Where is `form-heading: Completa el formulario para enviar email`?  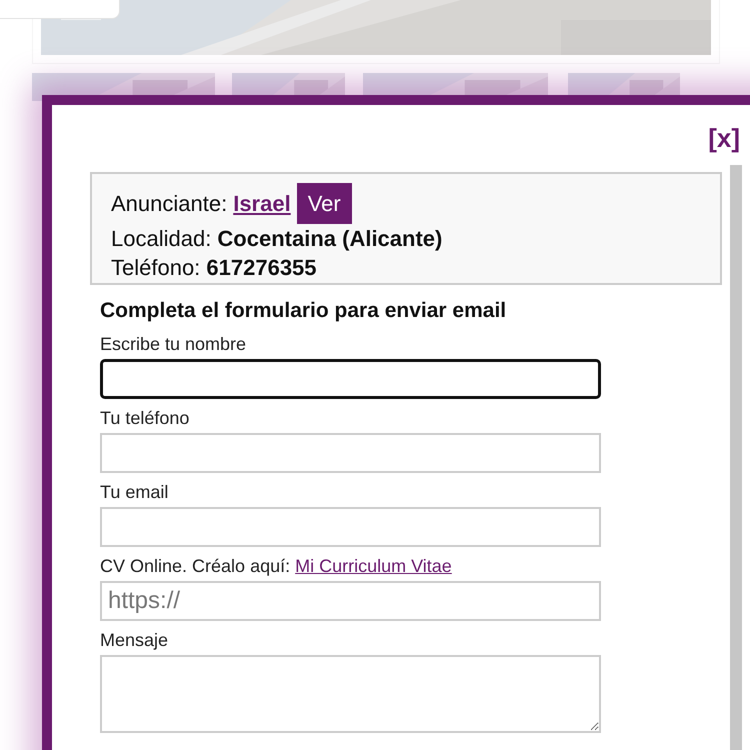
form-heading: Completa el formulario para enviar email is located at coordinates (304, 311).